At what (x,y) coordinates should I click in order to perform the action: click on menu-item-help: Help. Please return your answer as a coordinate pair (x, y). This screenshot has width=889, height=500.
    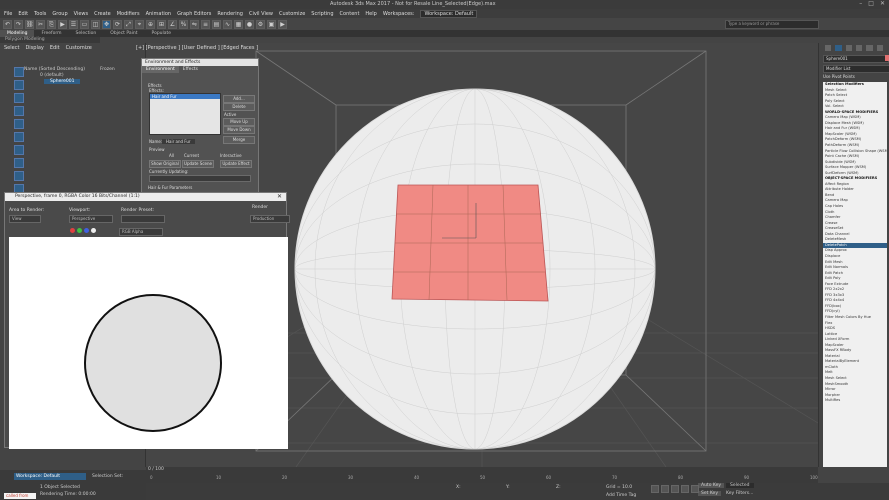
    Looking at the image, I should click on (370, 14).